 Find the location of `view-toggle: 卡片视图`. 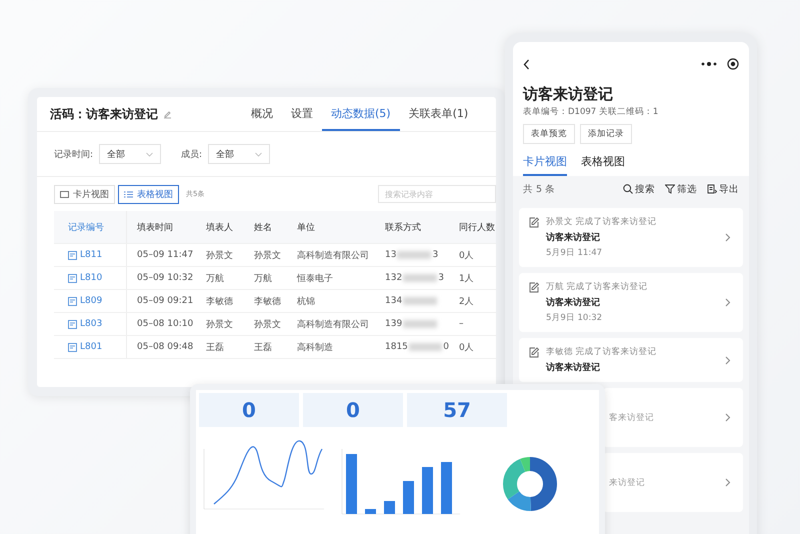

view-toggle: 卡片视图 is located at coordinates (84, 194).